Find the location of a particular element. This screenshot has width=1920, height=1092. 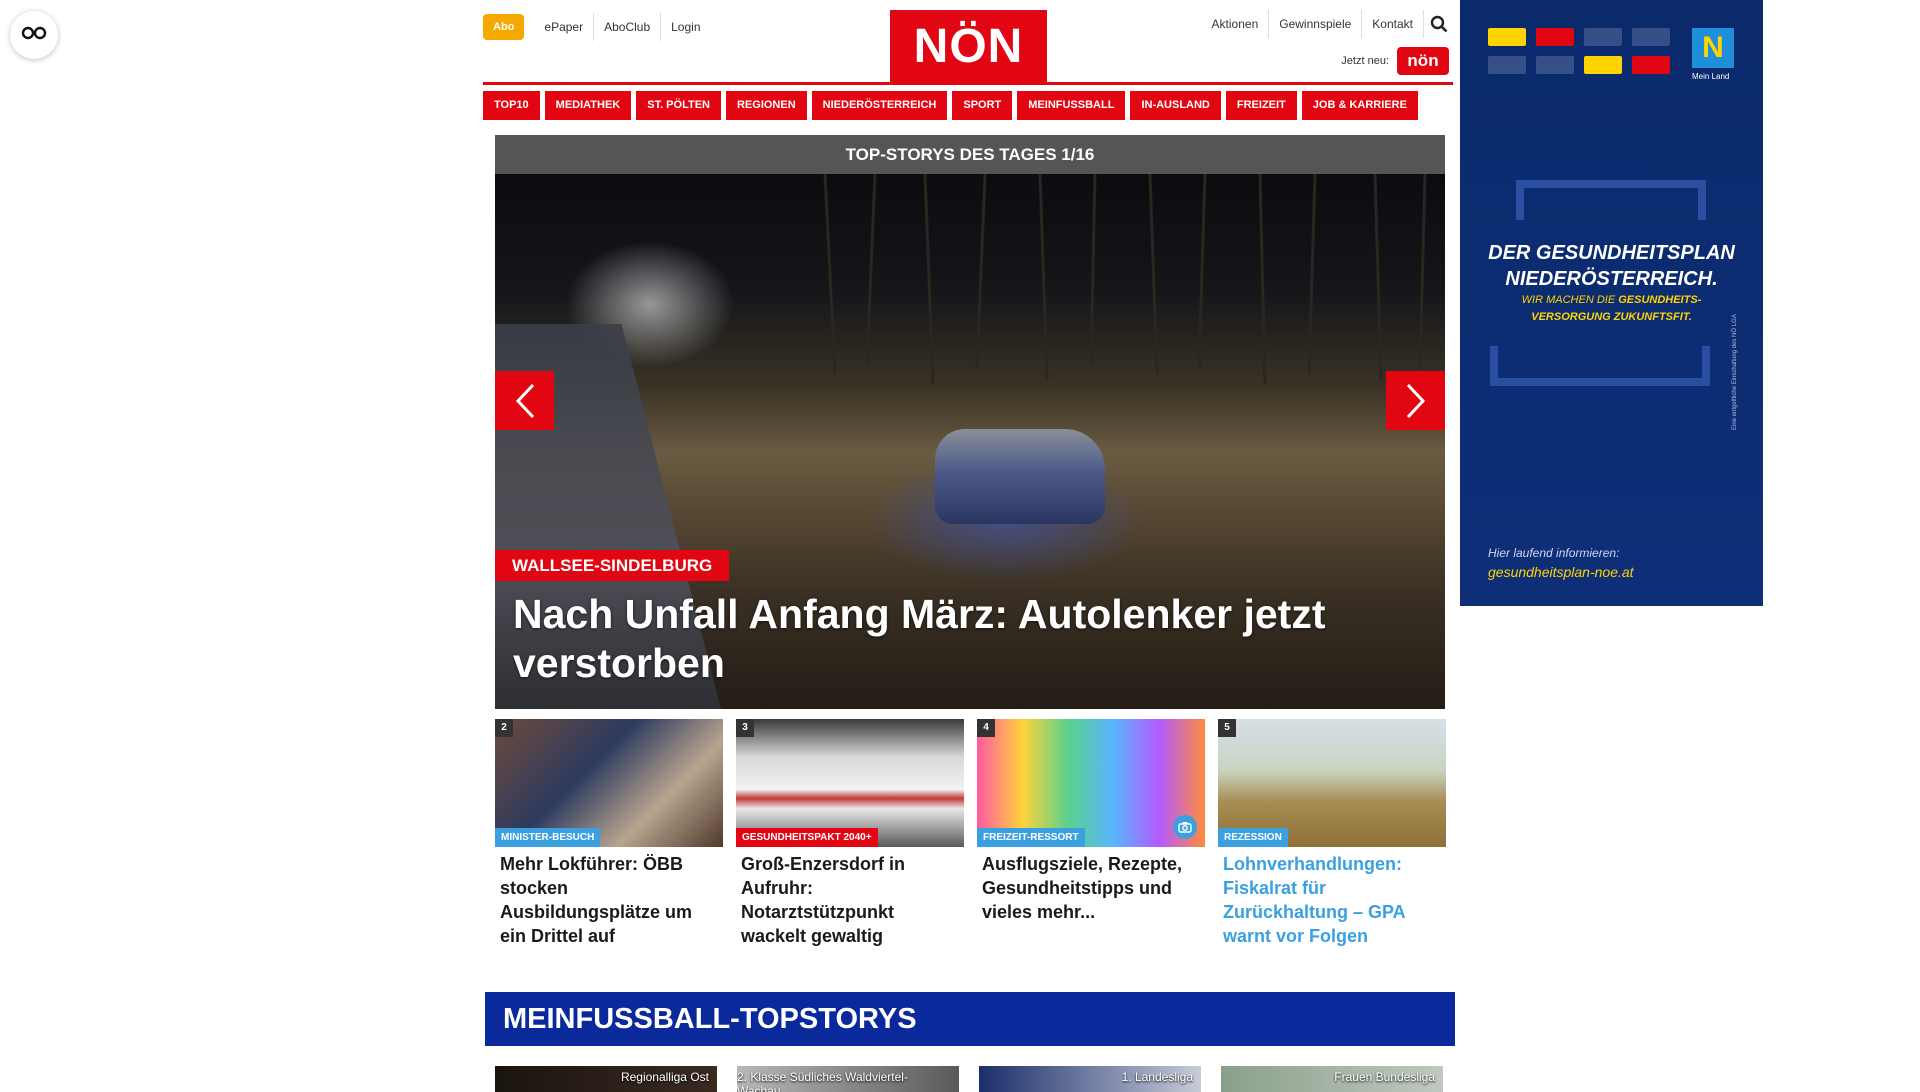

mein-land-label: Mein Land is located at coordinates (1711, 76).